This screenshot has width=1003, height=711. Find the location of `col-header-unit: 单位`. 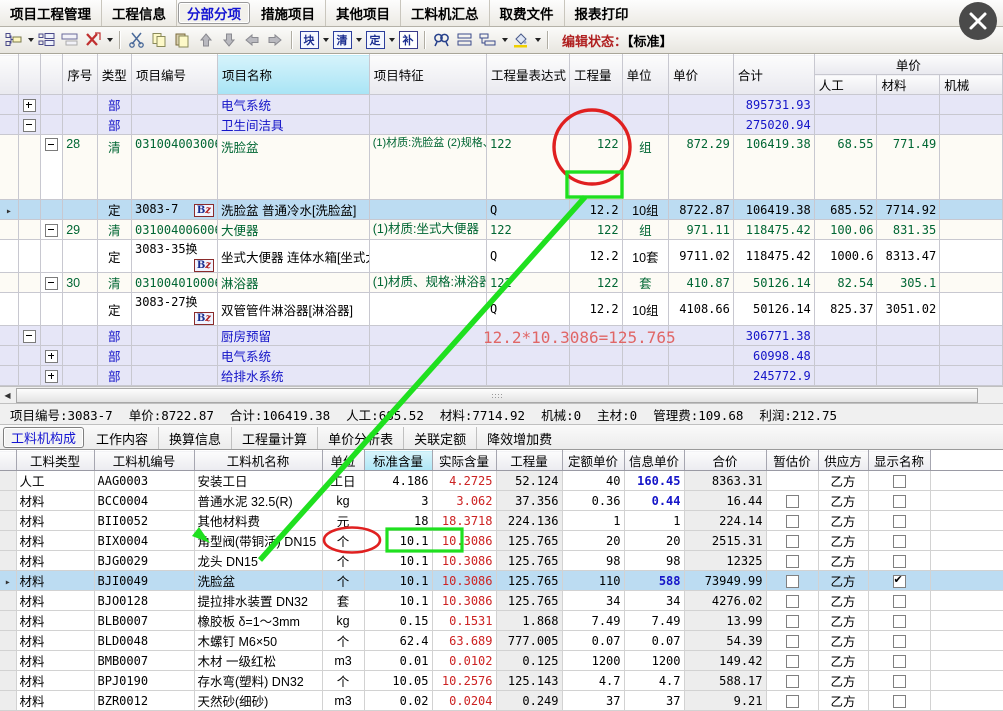

col-header-unit: 单位 is located at coordinates (646, 74).